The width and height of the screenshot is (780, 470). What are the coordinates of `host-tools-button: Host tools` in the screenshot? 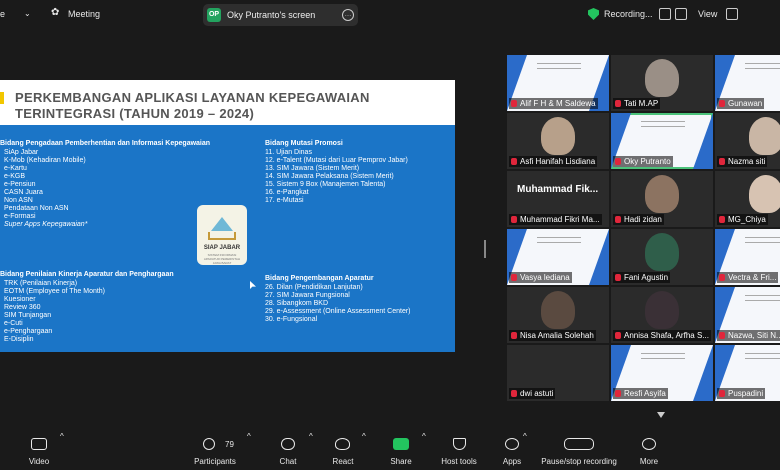 It's located at (459, 451).